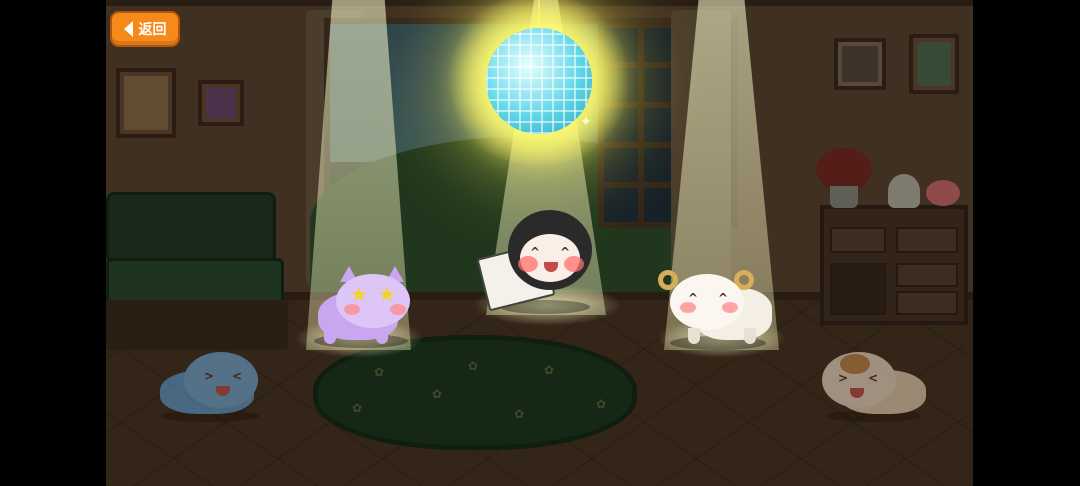 The height and width of the screenshot is (486, 1080). What do you see at coordinates (539, 262) in the screenshot?
I see `character-black-hooded-cat: ^ ^` at bounding box center [539, 262].